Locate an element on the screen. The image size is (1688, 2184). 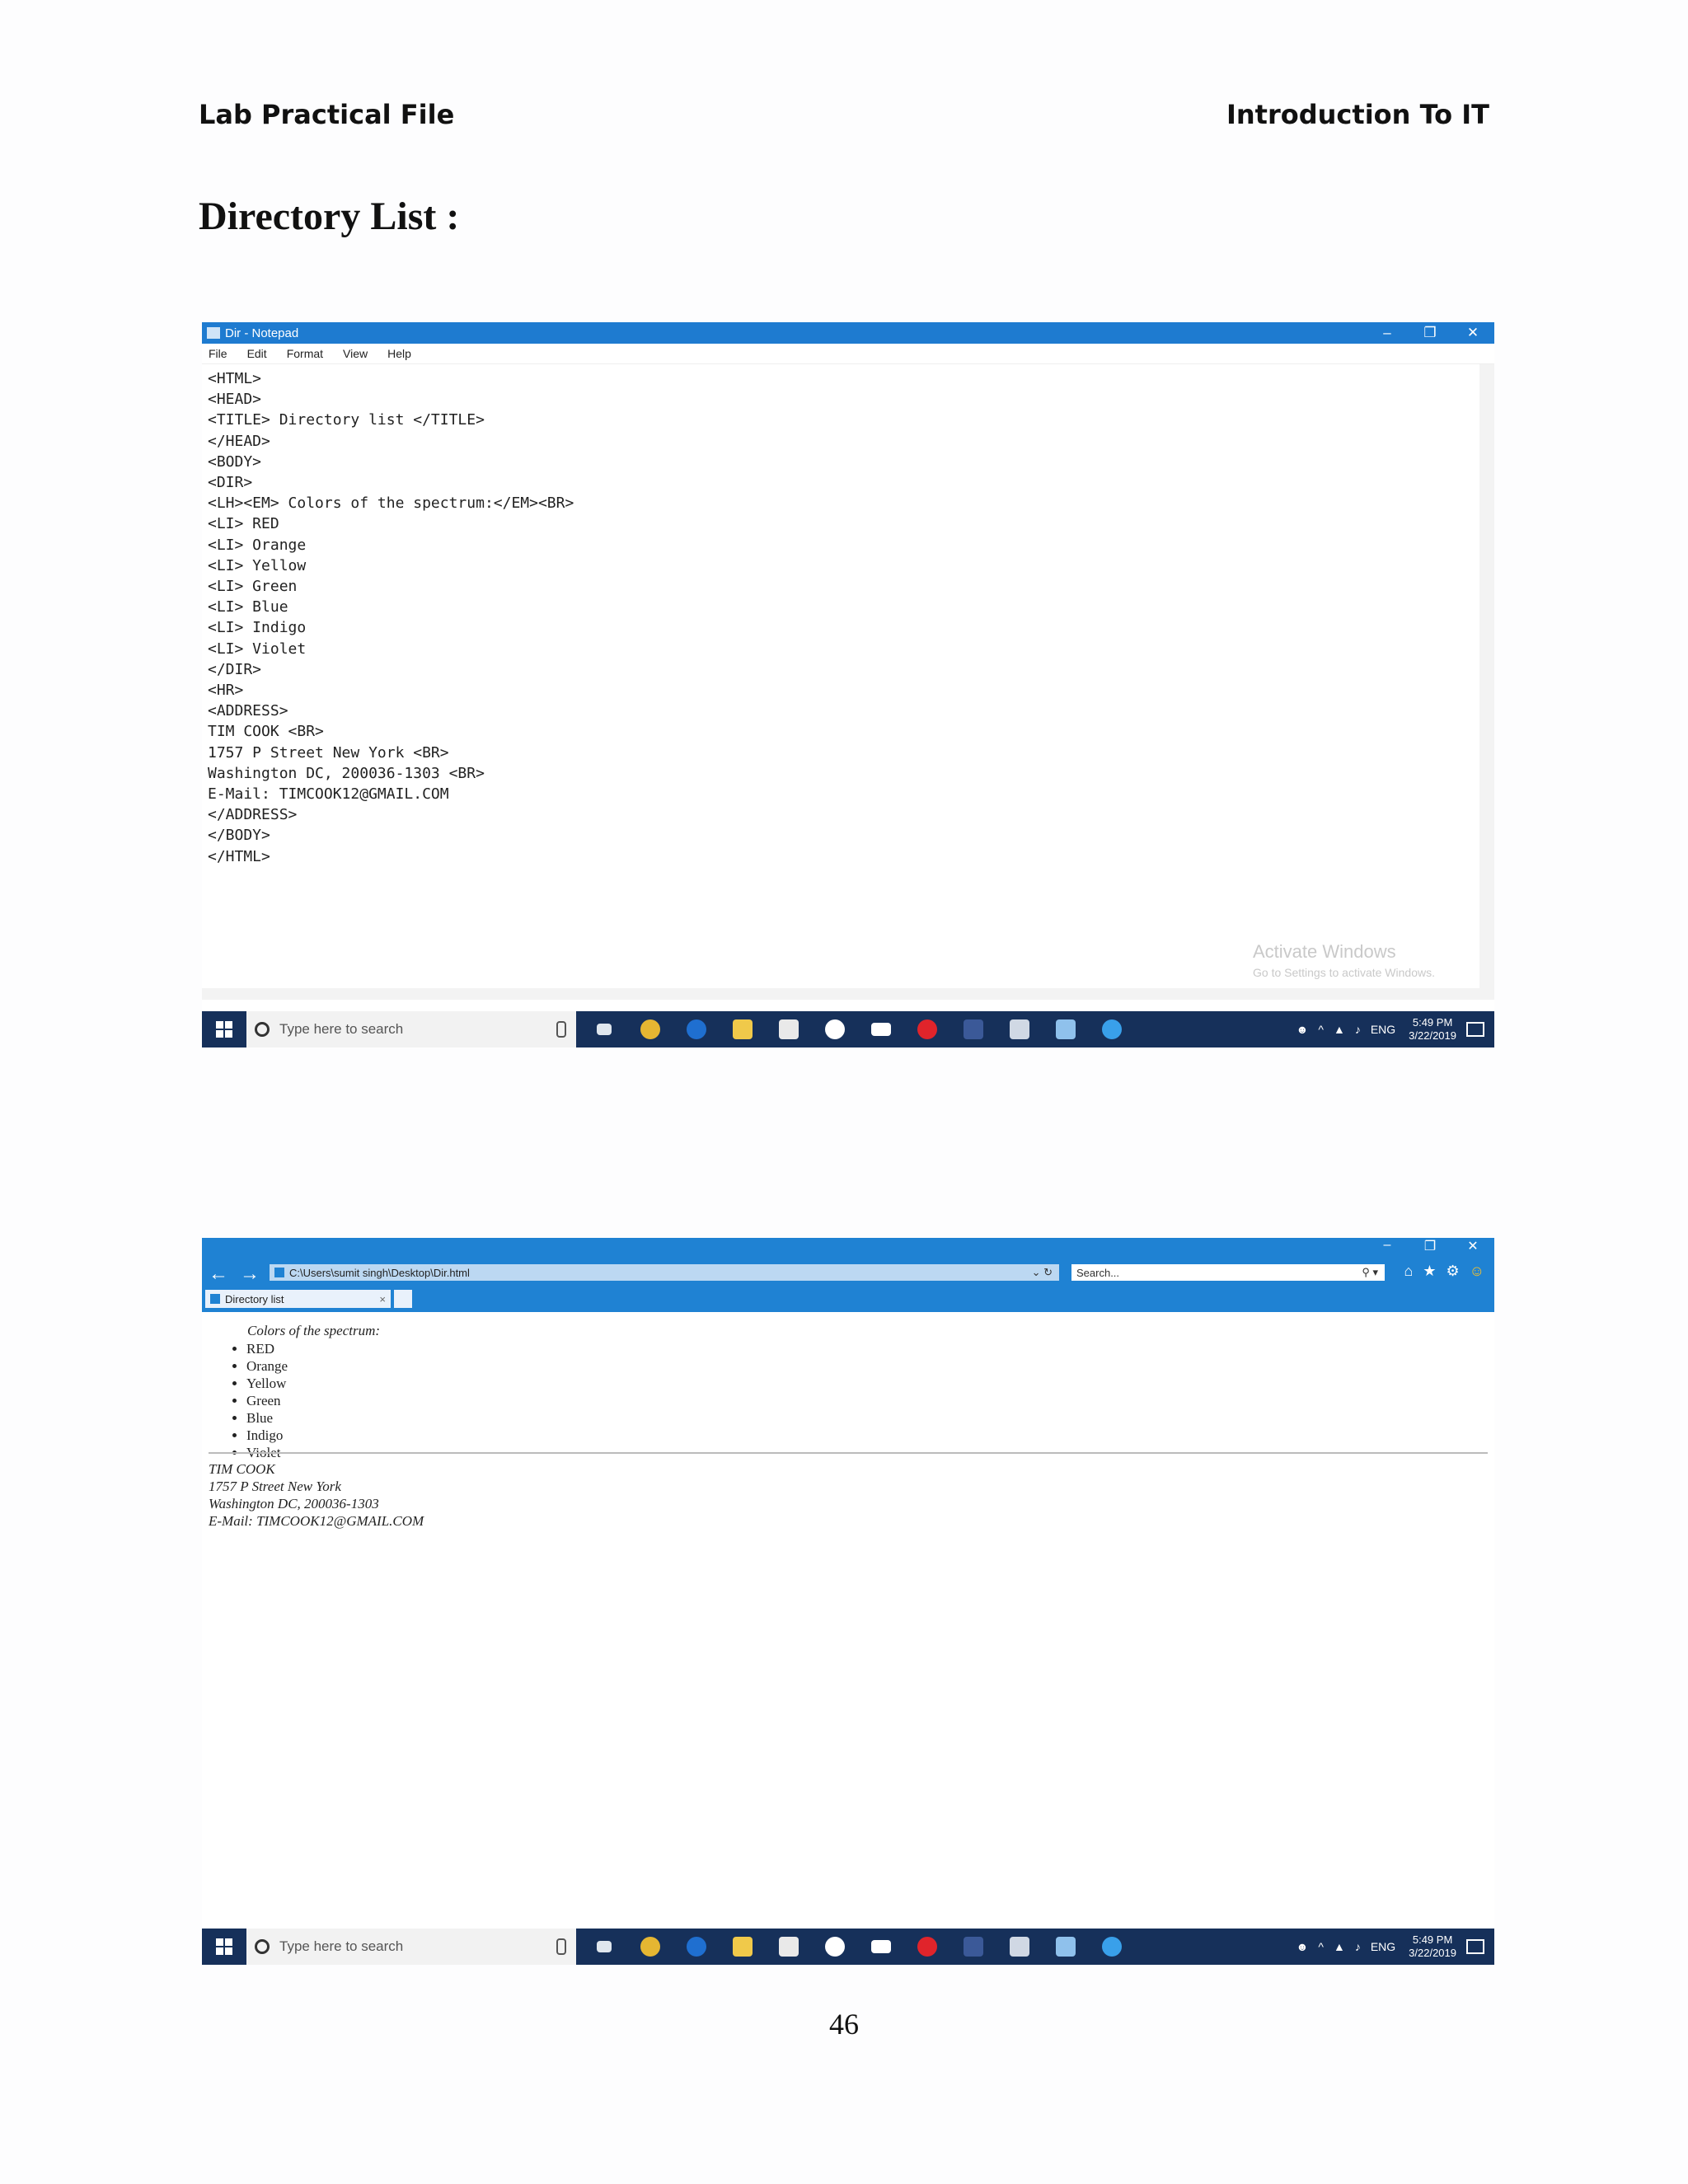
new-tab-button is located at coordinates (403, 1299).